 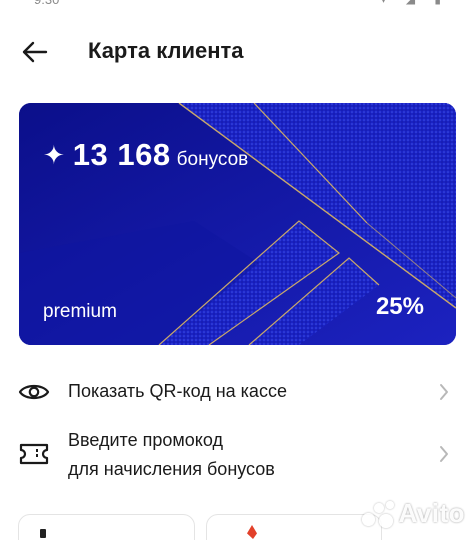 I want to click on status-bar: 9:30 ▾ ◢ ▮, so click(x=237, y=5).